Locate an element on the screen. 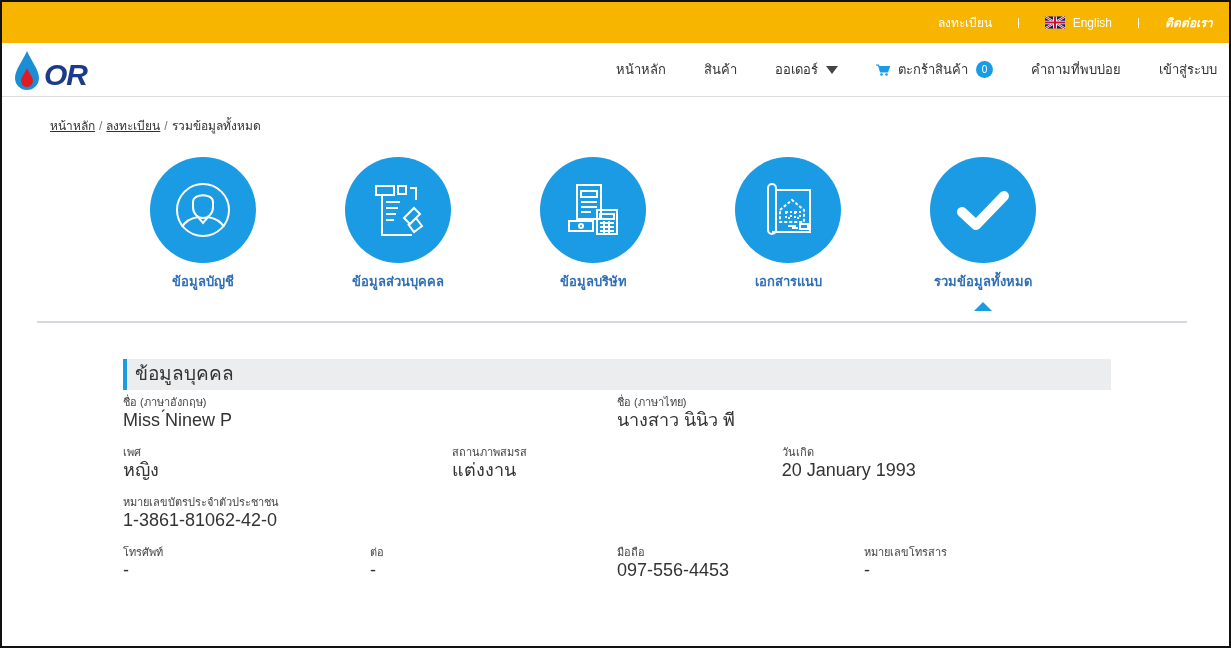 The image size is (1231, 648). caret-icon is located at coordinates (832, 69).